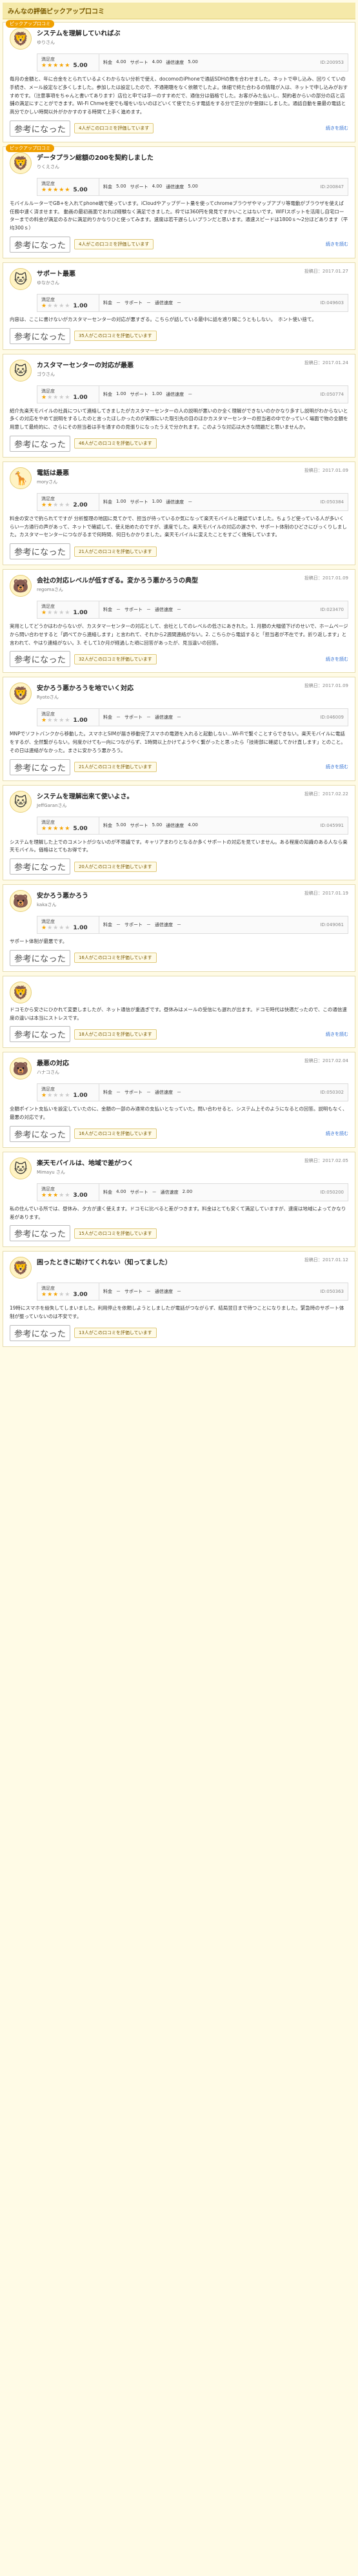  I want to click on review-id: ID:049061, so click(332, 924).